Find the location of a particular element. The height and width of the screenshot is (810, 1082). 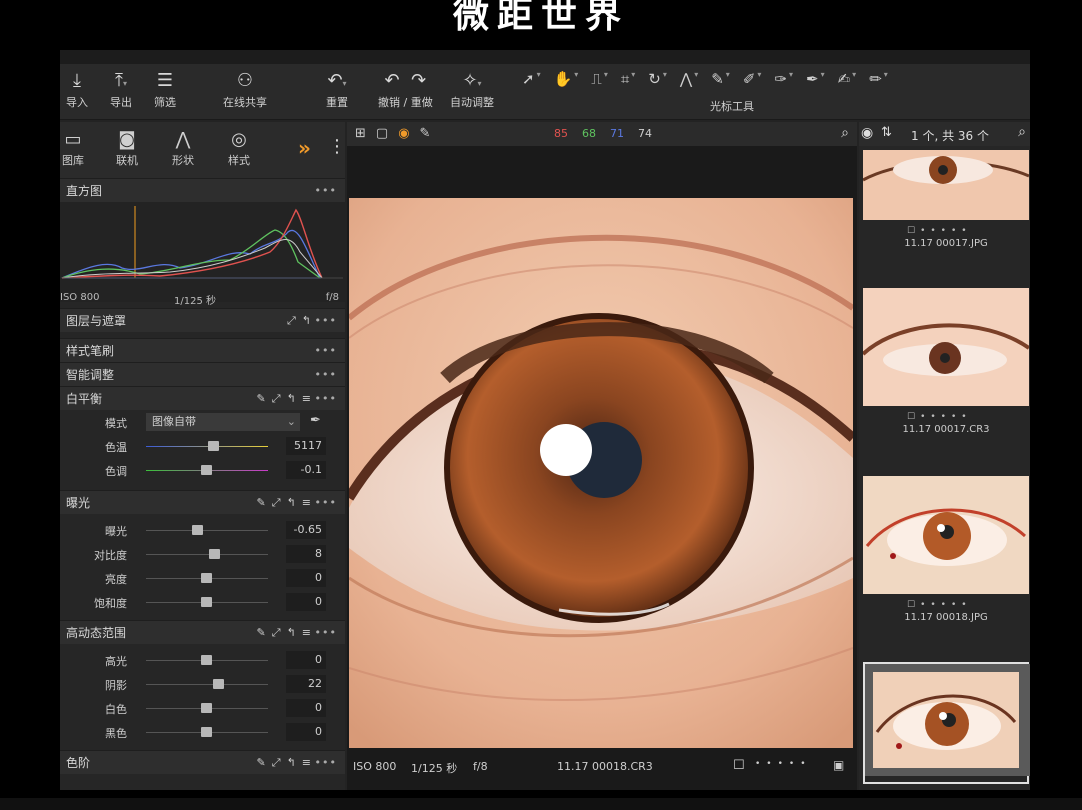

style-brush-header: 样式笔刷 ••• is located at coordinates (202, 350).